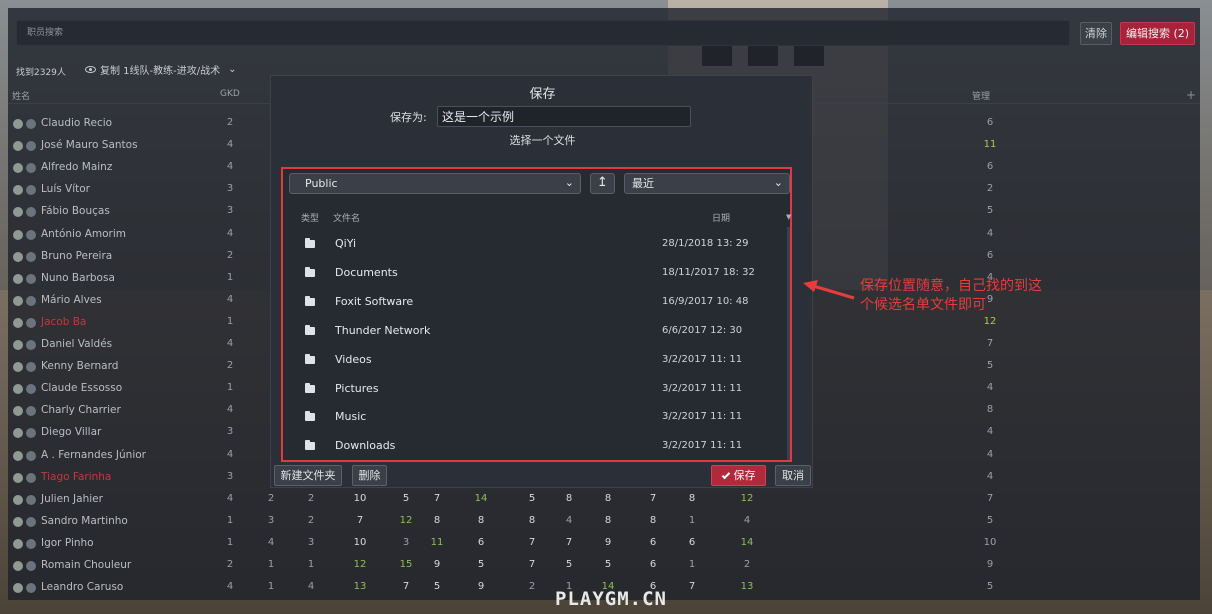 The image size is (1212, 614). Describe the element at coordinates (1191, 95) in the screenshot. I see `add-column-icon: +` at that location.